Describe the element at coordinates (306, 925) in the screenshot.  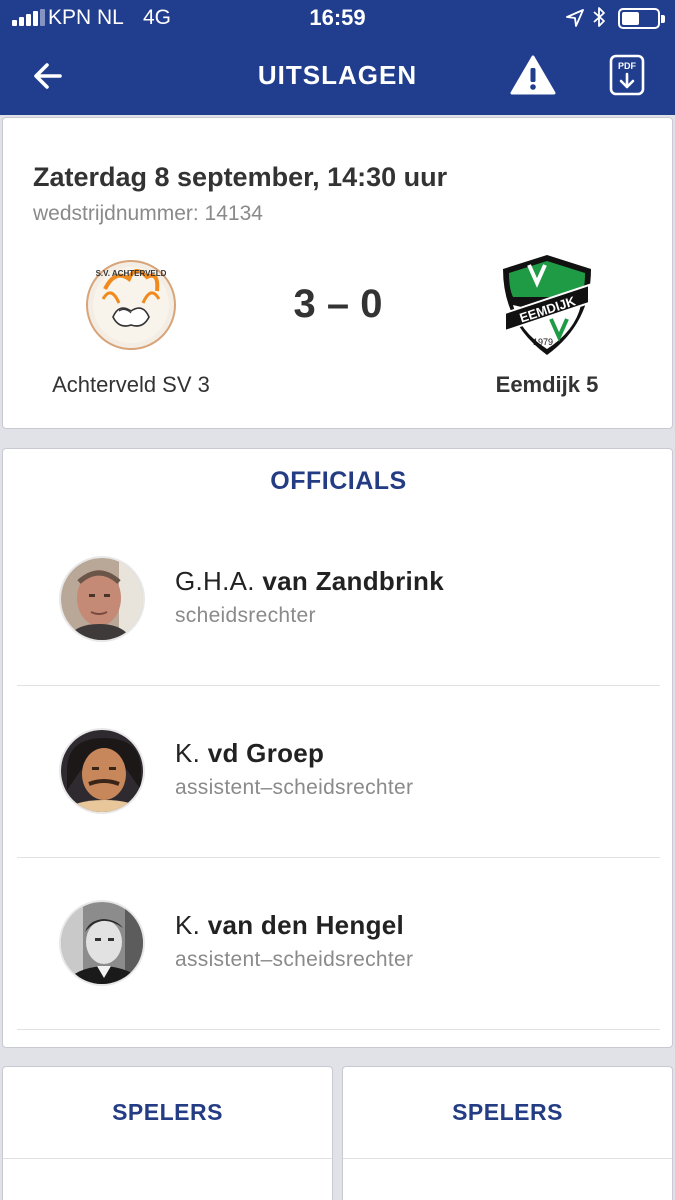
I see `official-name: van den Hengel` at that location.